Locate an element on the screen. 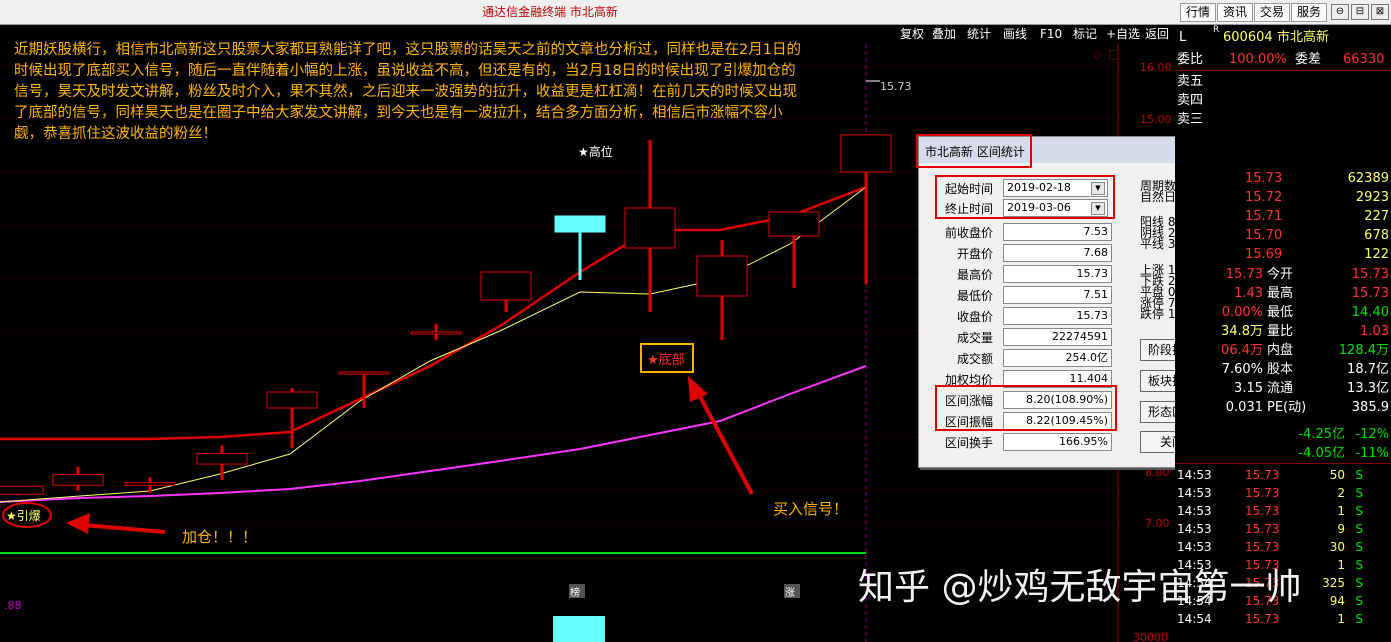 The width and height of the screenshot is (1391, 642). overlay-tool: 叠加 is located at coordinates (944, 34).